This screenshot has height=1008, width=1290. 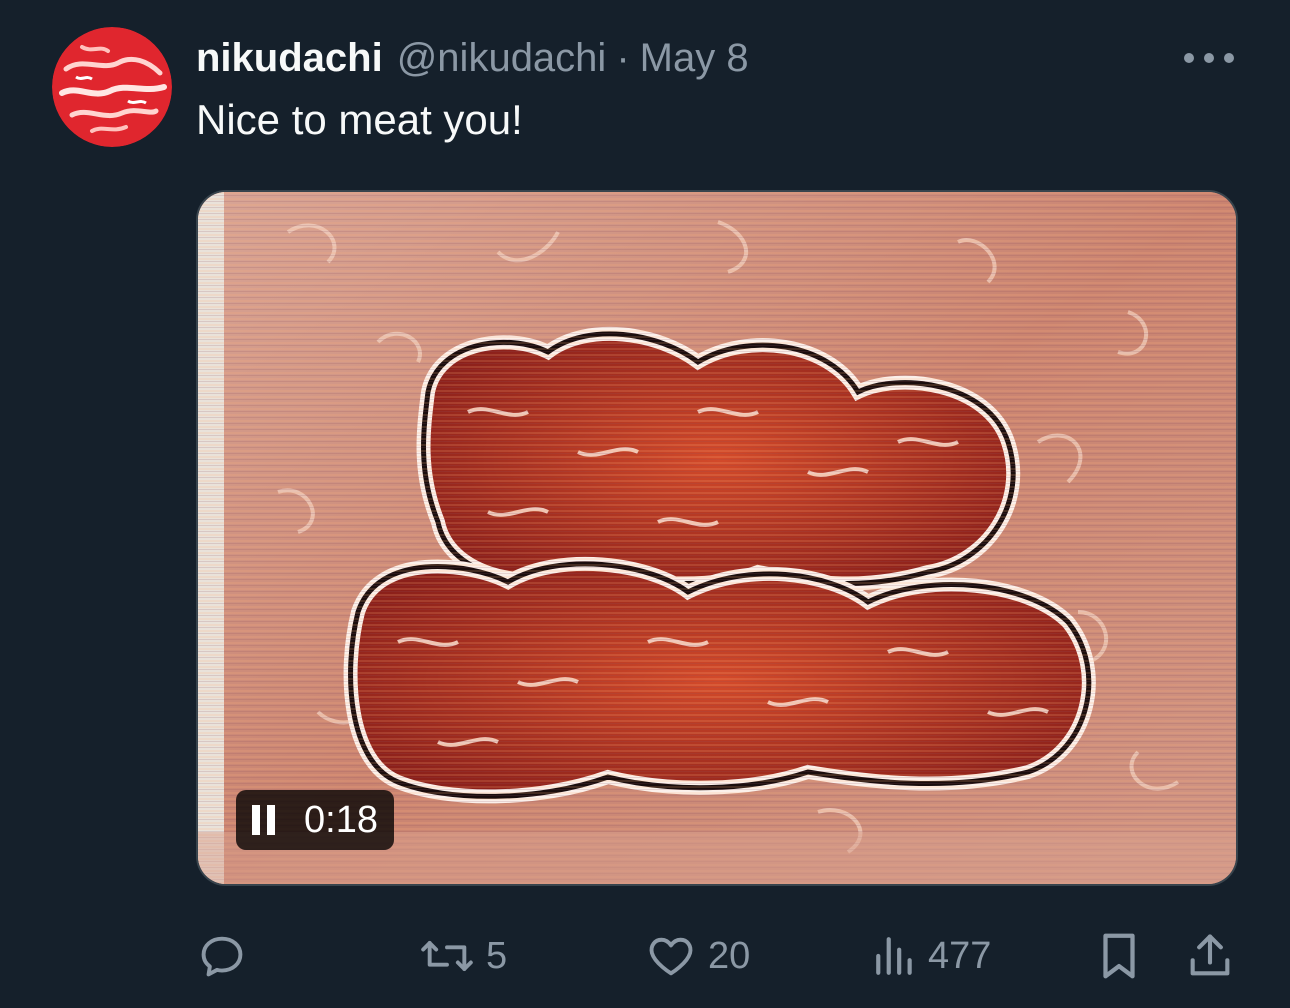 I want to click on bookmark-button, so click(x=1119, y=956).